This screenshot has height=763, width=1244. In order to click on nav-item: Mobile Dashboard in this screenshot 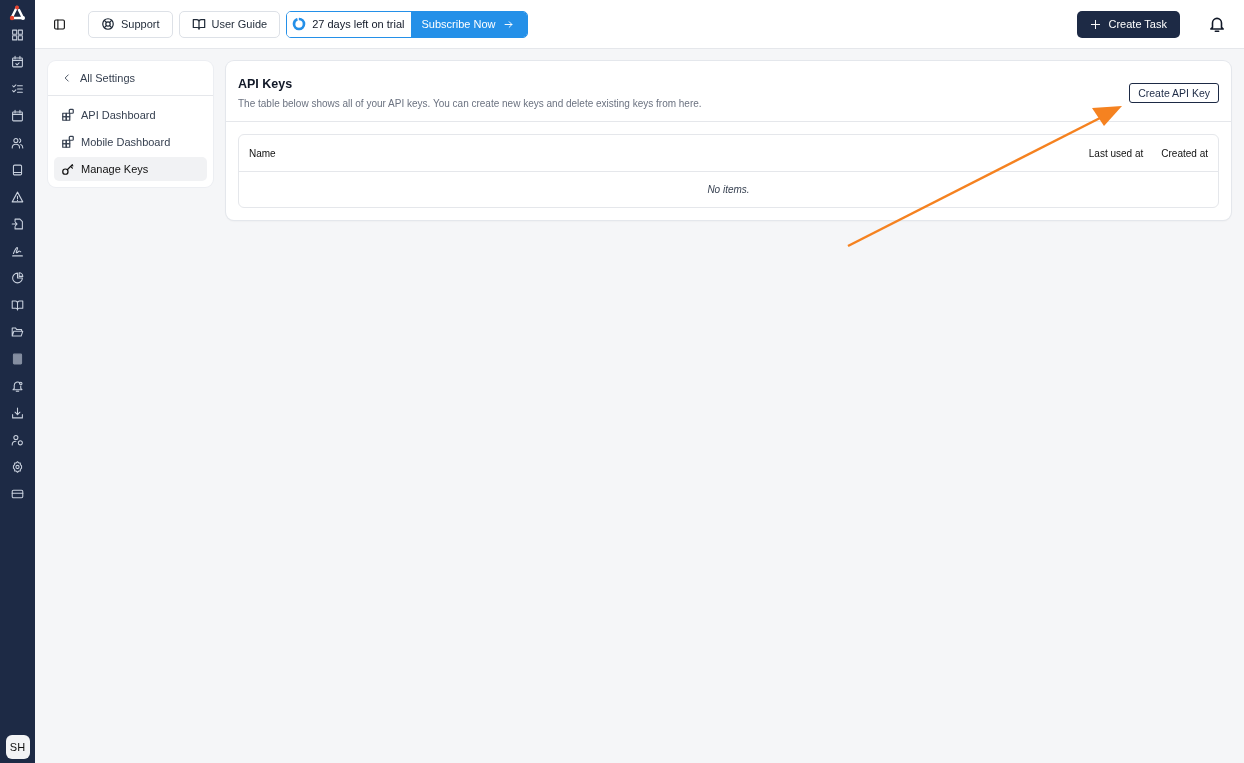, I will do `click(130, 142)`.